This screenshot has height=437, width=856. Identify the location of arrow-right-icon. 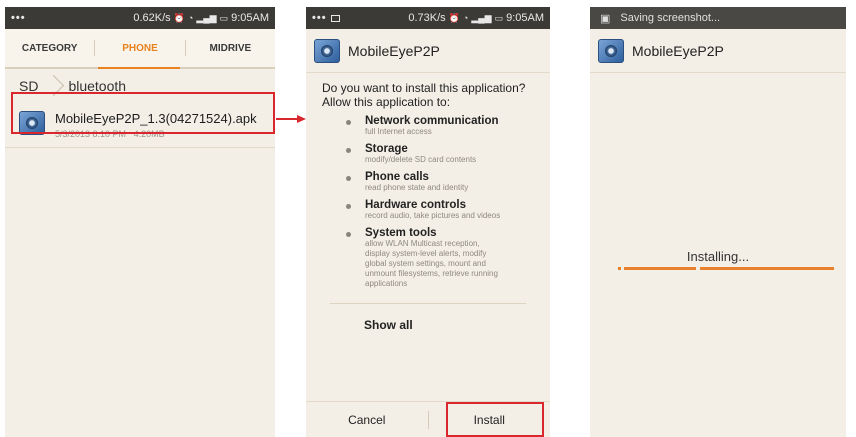
(291, 119).